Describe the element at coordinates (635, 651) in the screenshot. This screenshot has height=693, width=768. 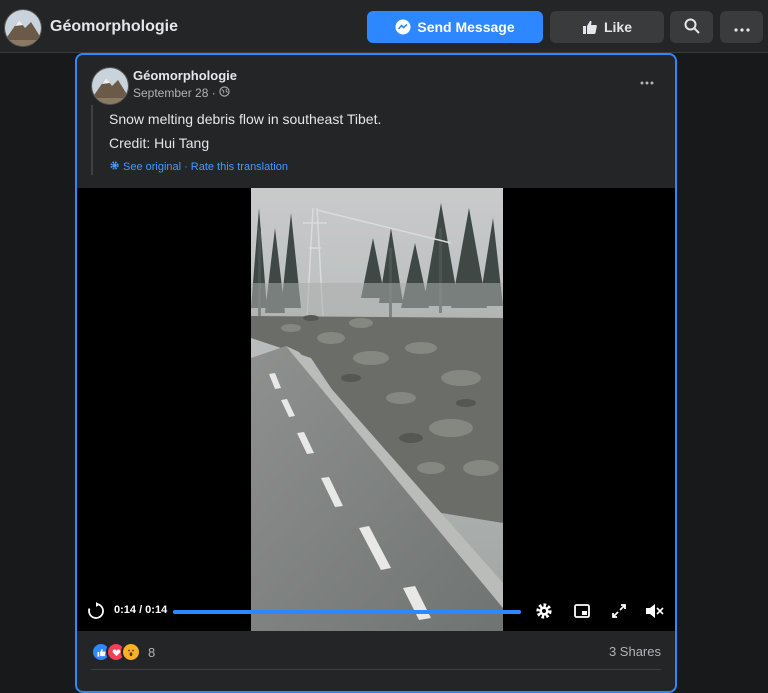
I see `shares-count: 3 Shares` at that location.